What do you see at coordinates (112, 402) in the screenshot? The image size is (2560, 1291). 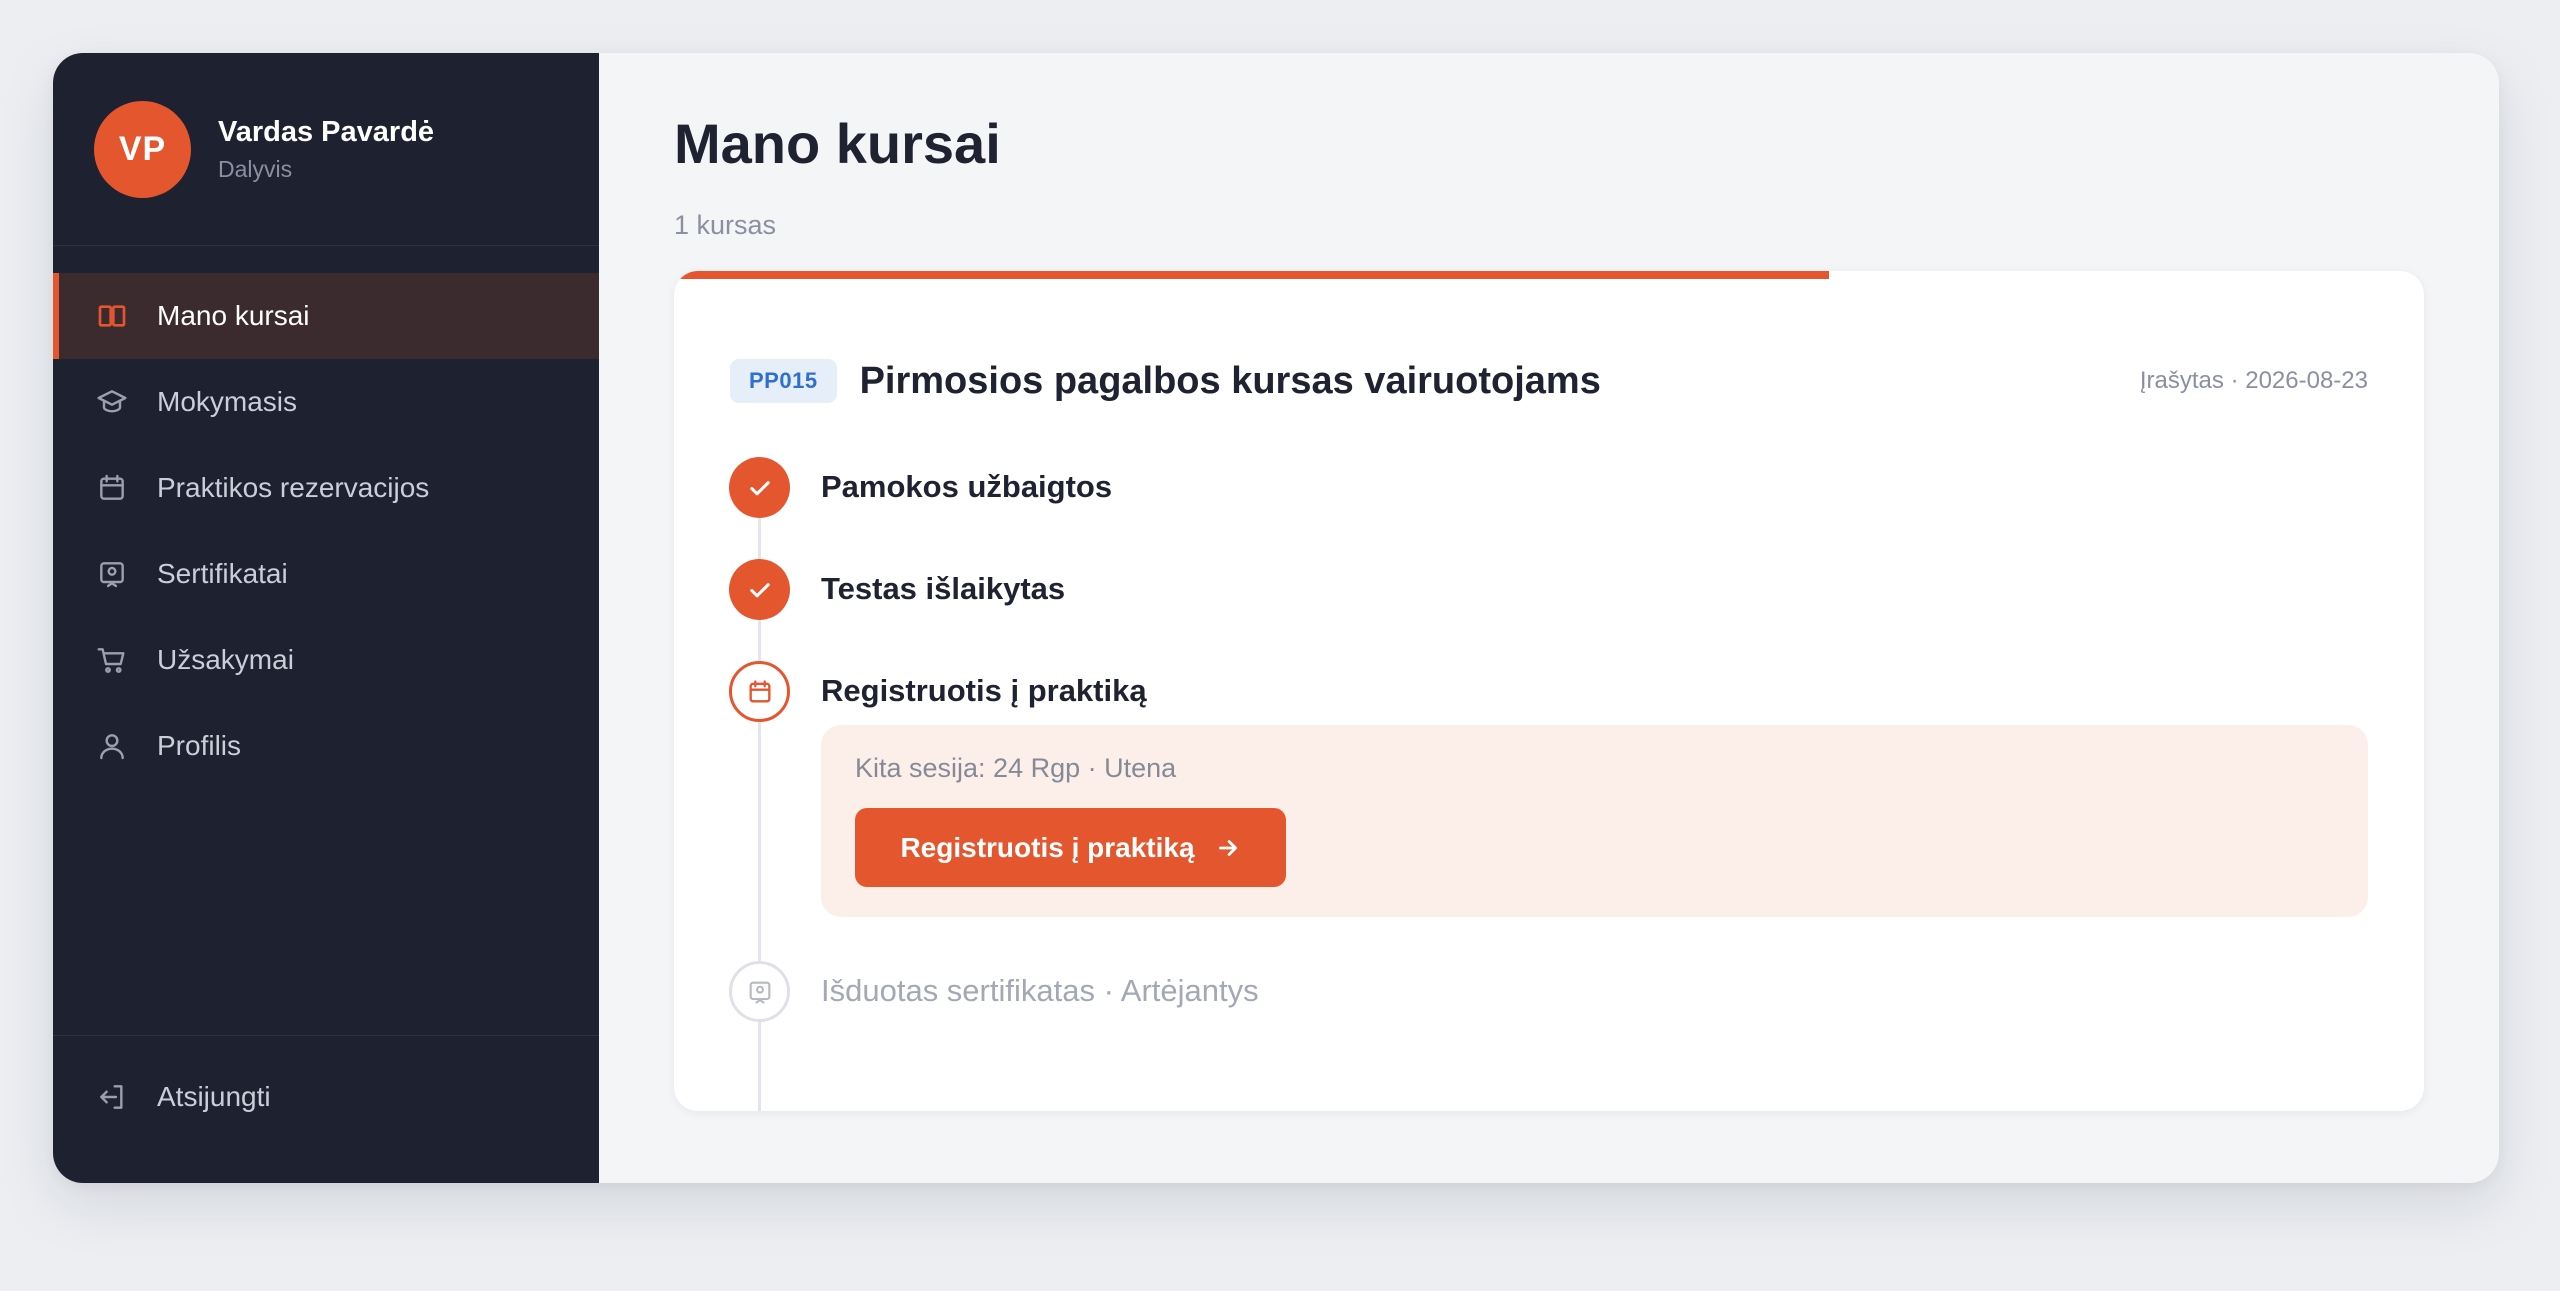 I see `graduation-cap-icon` at bounding box center [112, 402].